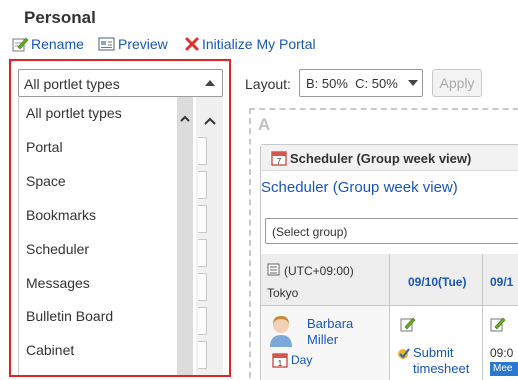  What do you see at coordinates (143, 44) in the screenshot?
I see `preview-label: Preview` at bounding box center [143, 44].